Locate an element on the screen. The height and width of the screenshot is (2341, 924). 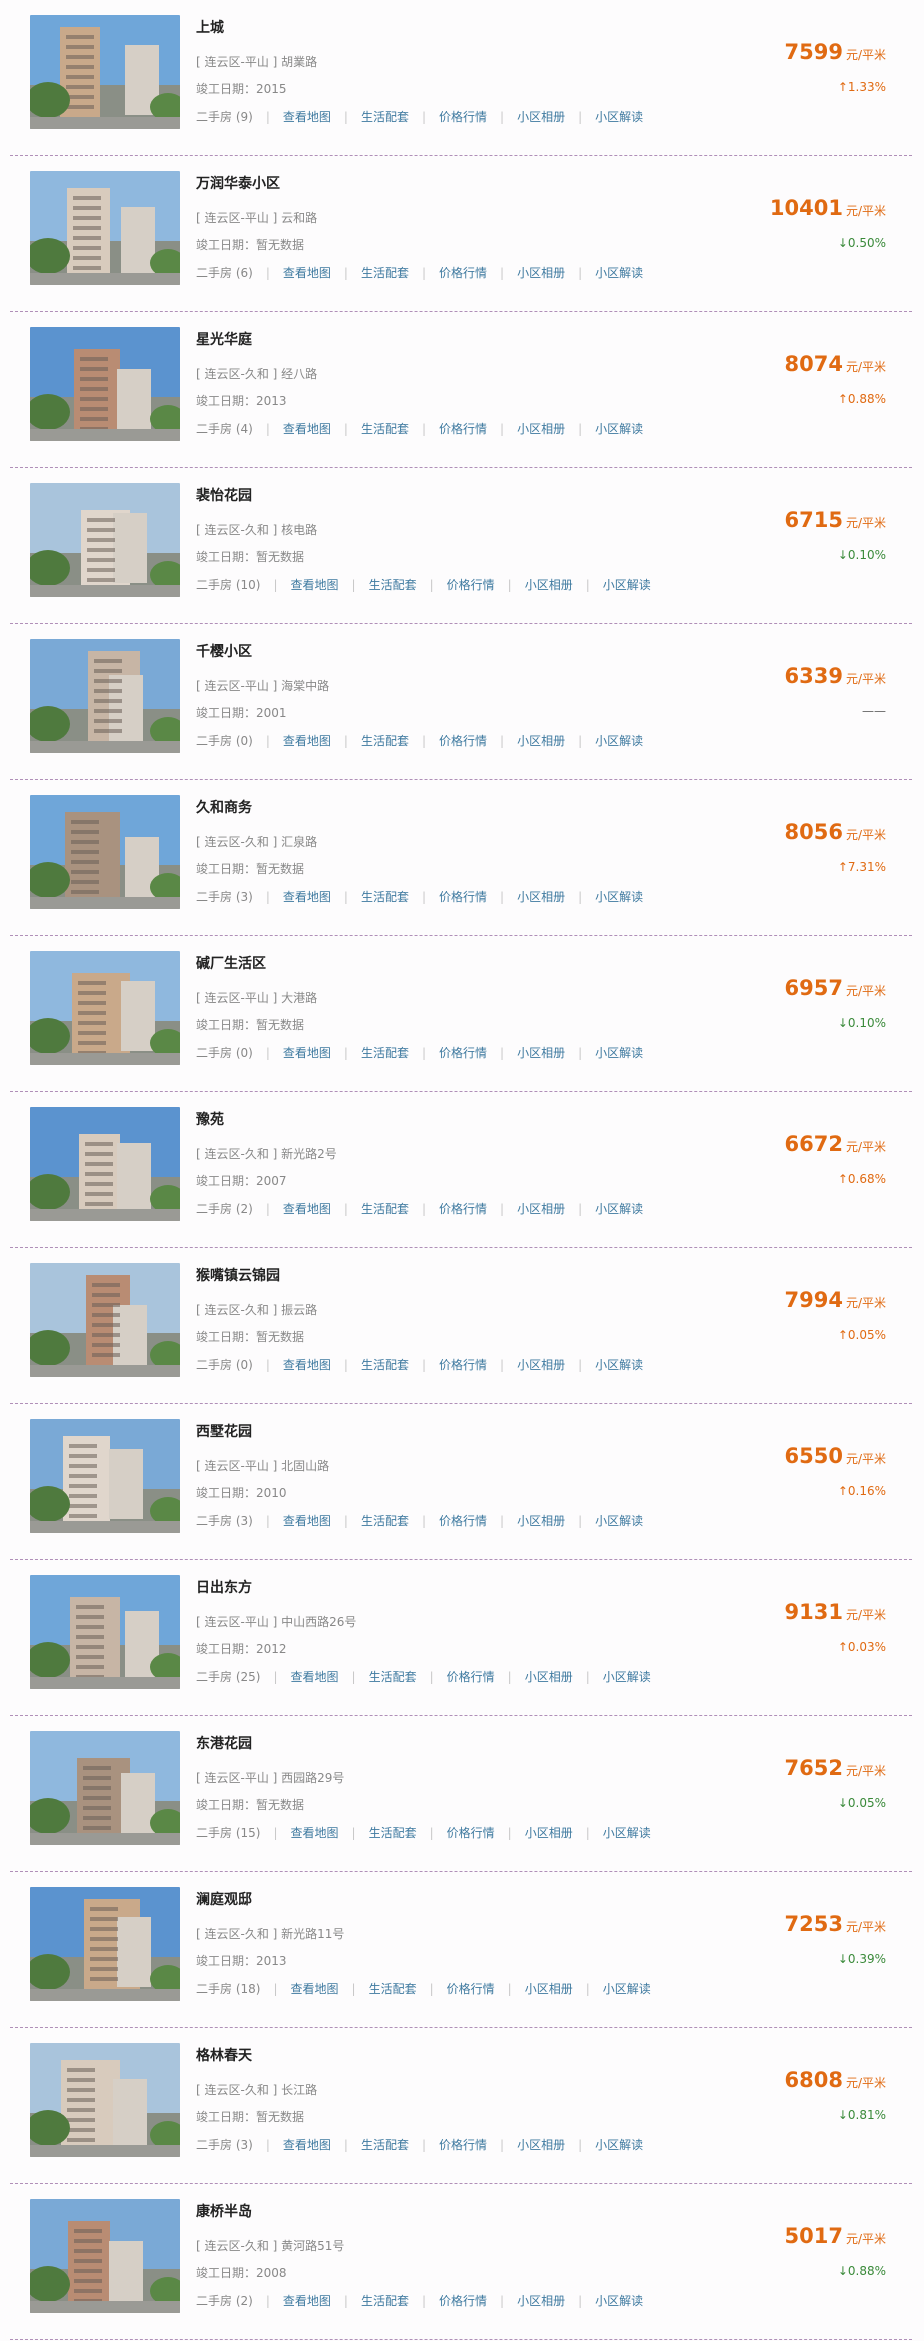
community-name: 康桥半岛 is located at coordinates (224, 2211).